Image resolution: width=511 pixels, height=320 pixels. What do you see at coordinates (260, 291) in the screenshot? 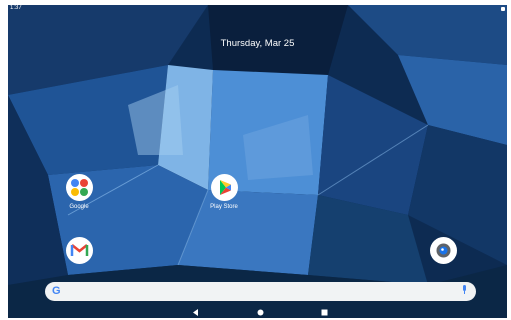
I see `google-search-bar: G` at bounding box center [260, 291].